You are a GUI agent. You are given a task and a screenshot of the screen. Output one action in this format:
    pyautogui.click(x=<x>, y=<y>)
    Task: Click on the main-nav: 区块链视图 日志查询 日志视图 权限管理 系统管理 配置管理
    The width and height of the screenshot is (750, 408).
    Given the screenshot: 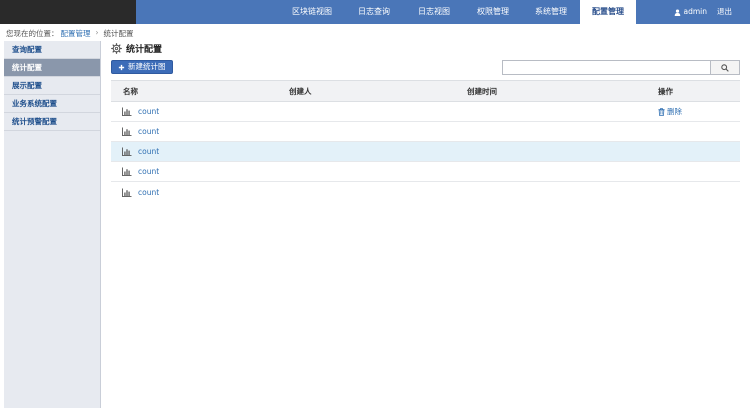 What is the action you would take?
    pyautogui.click(x=458, y=12)
    